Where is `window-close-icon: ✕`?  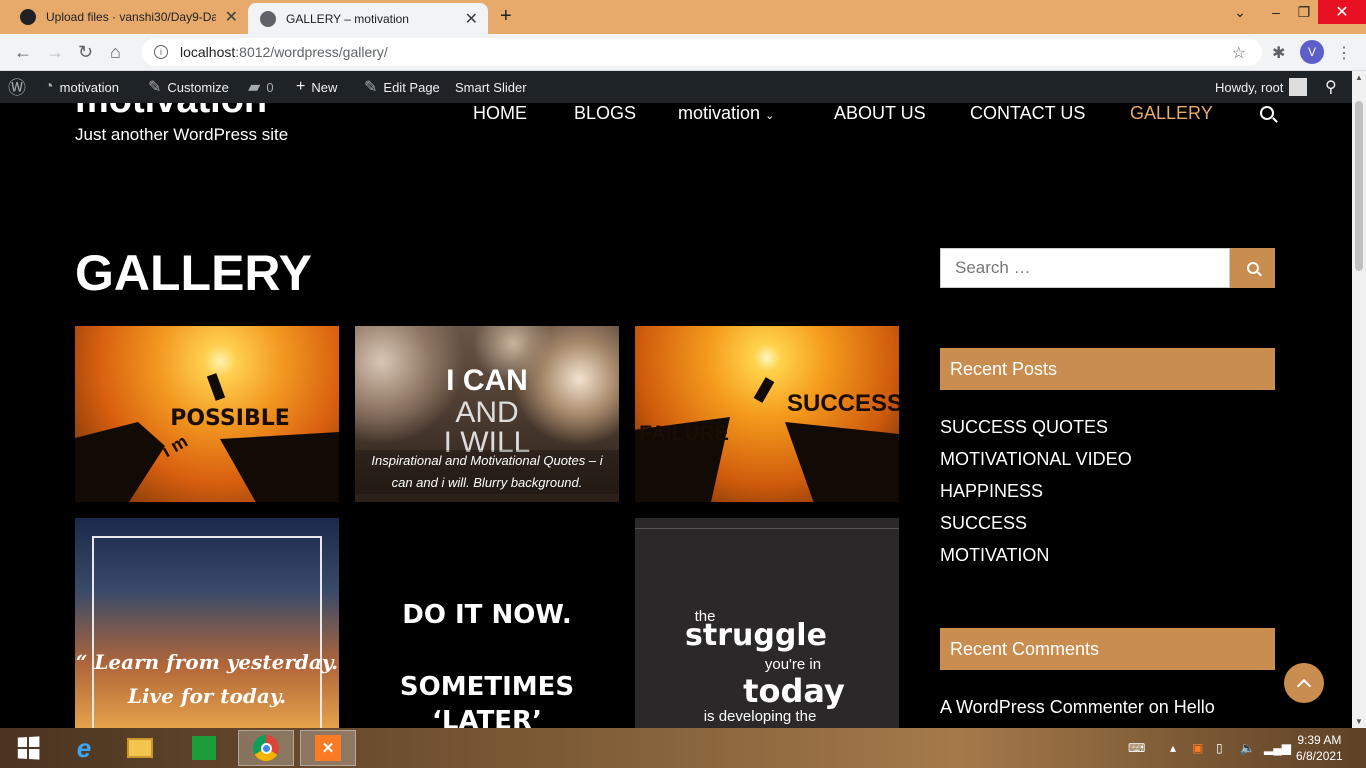 window-close-icon: ✕ is located at coordinates (1342, 12).